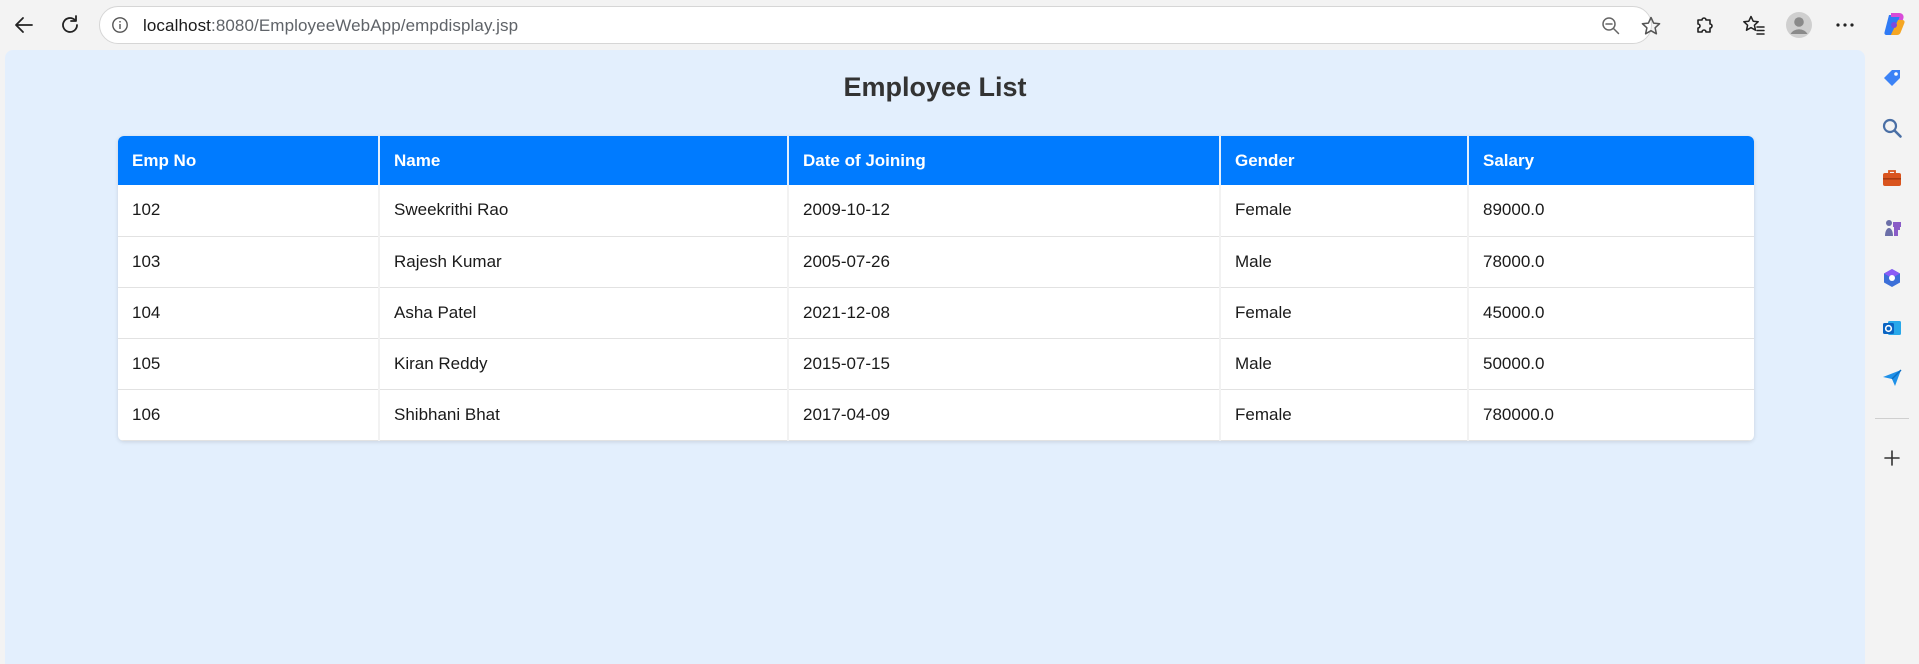 The image size is (1919, 664). What do you see at coordinates (1892, 458) in the screenshot?
I see `plus-icon` at bounding box center [1892, 458].